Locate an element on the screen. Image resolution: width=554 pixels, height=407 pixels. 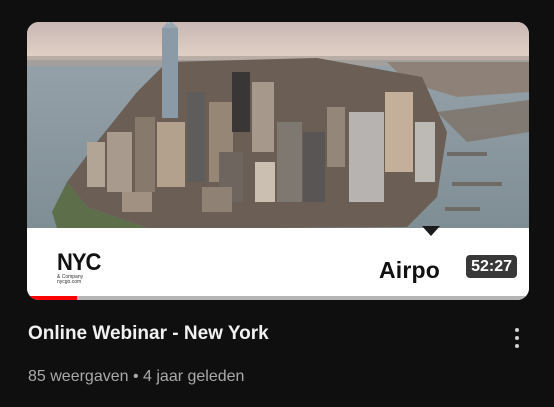
banner-notch is located at coordinates (431, 231).